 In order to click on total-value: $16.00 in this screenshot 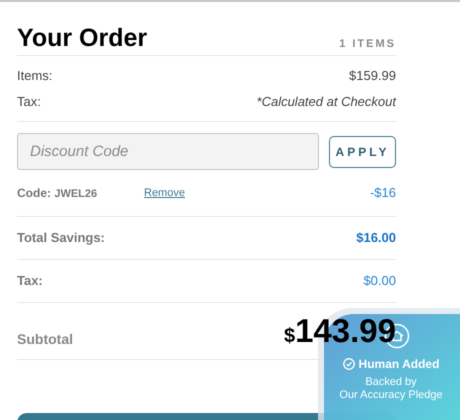, I will do `click(376, 237)`.